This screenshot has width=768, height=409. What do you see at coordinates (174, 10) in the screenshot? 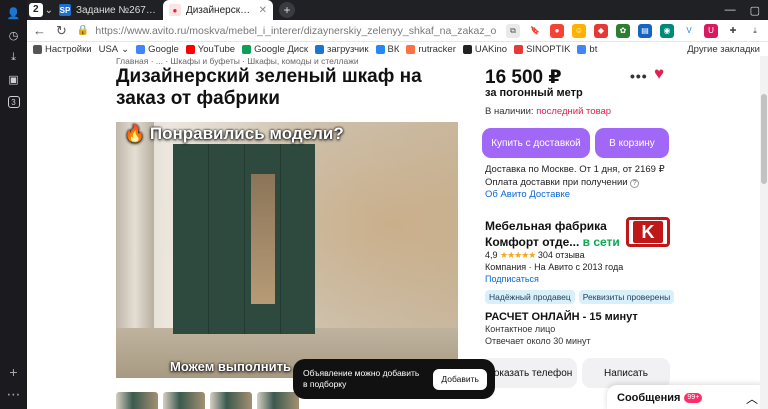
I see `avito-favicon-icon: ●` at bounding box center [174, 10].